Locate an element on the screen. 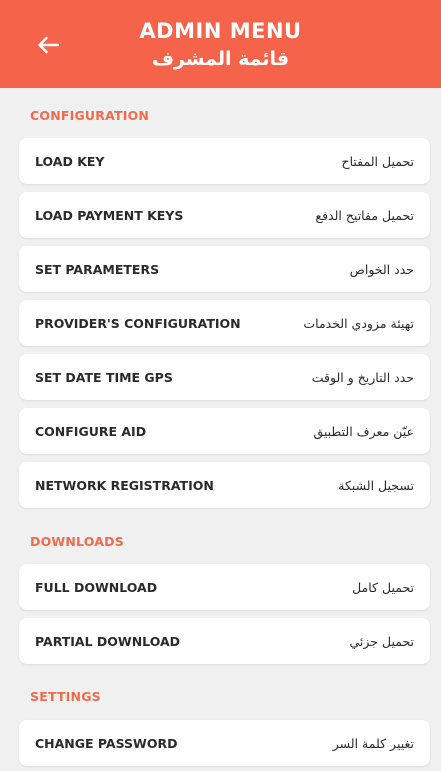 Image resolution: width=441 pixels, height=771 pixels. menu-item-label: SET PARAMETERS is located at coordinates (97, 269).